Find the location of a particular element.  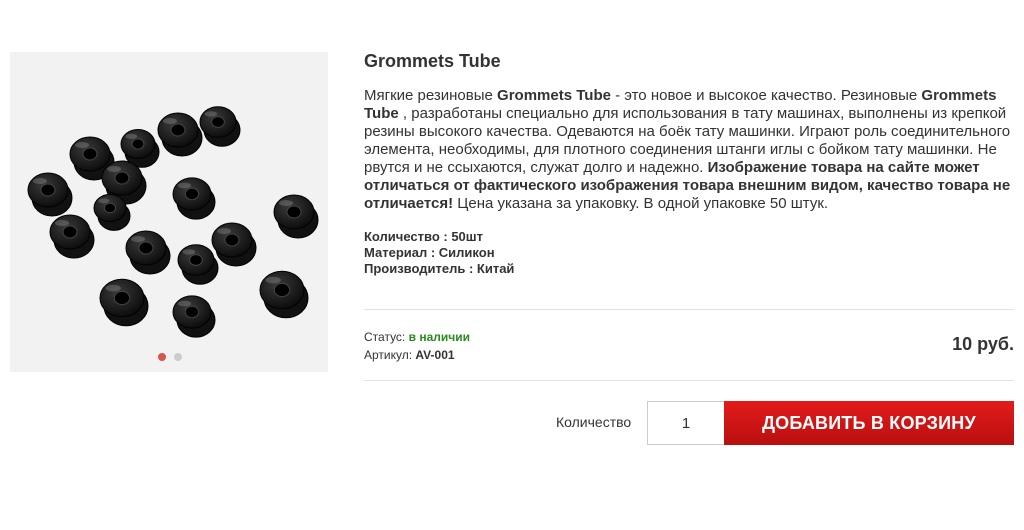

sku-line: Артикул: AV-001 is located at coordinates (417, 355).